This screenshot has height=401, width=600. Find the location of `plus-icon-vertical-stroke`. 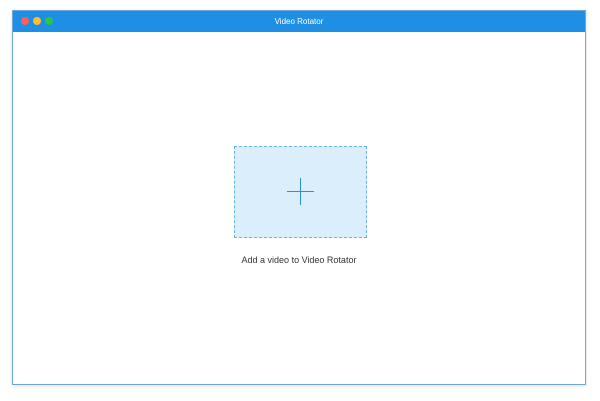

plus-icon-vertical-stroke is located at coordinates (300, 191).